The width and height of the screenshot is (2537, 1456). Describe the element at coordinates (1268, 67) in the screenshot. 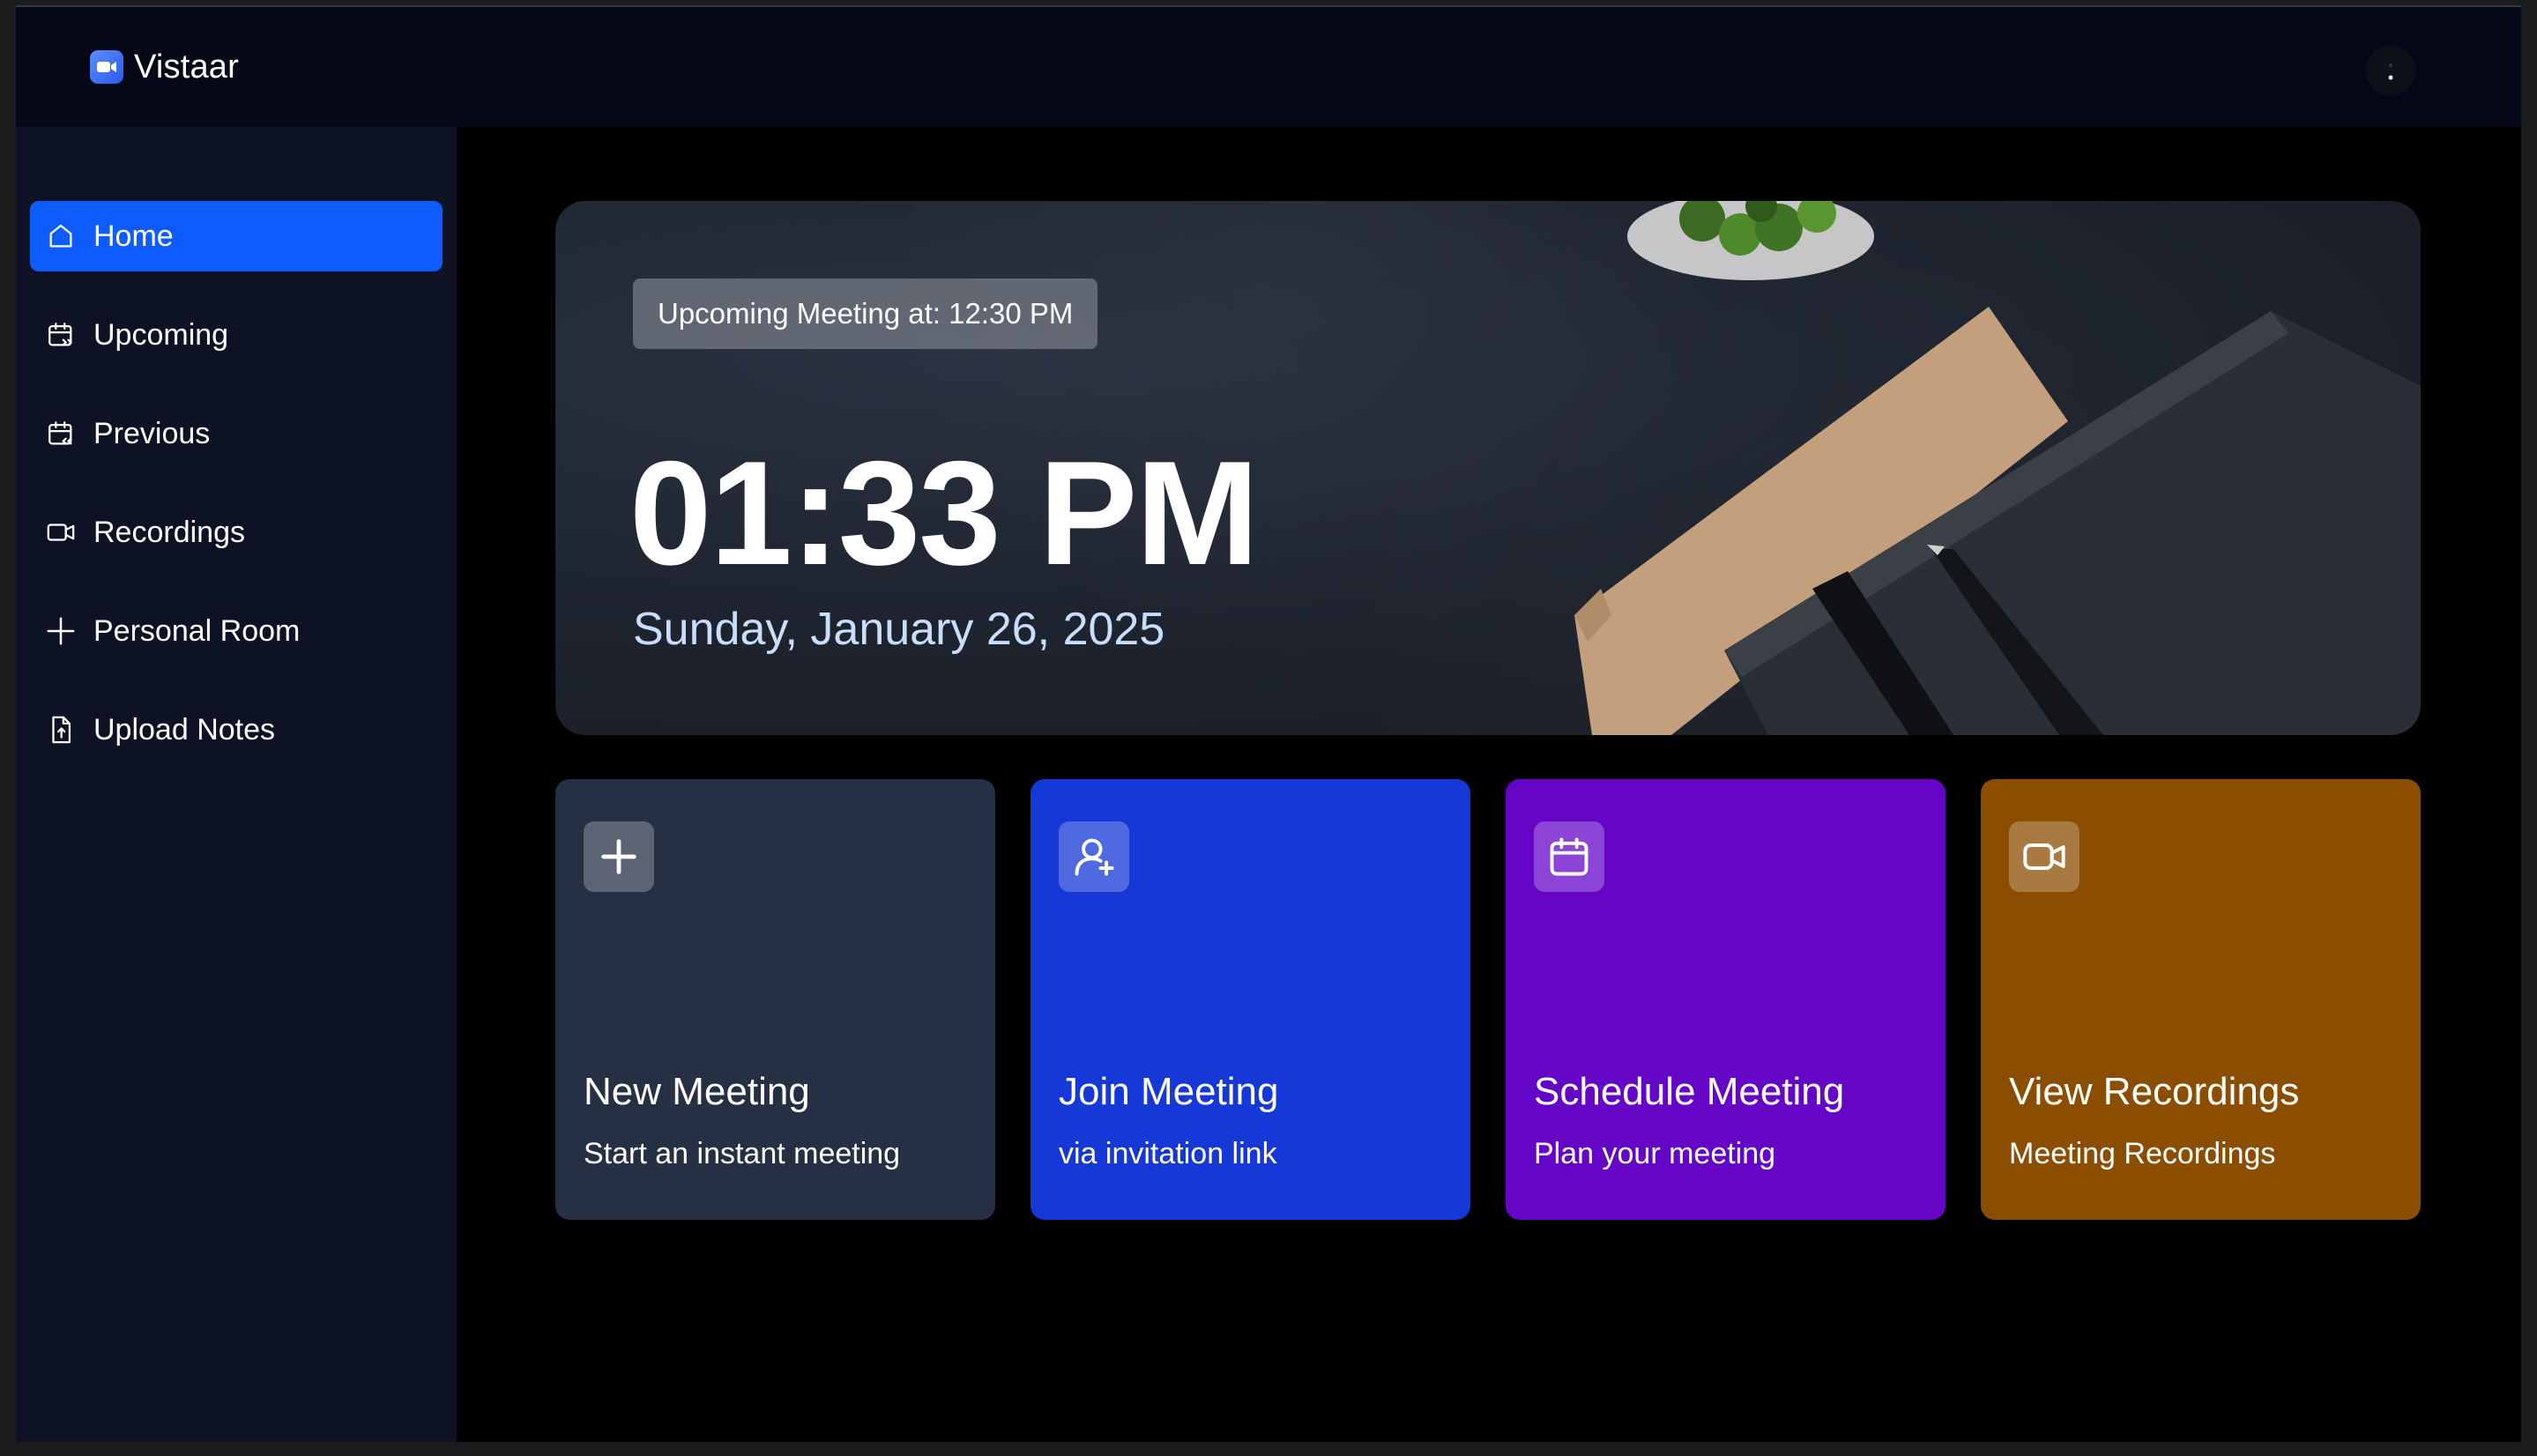

I see `top-navbar: Vistaar` at that location.